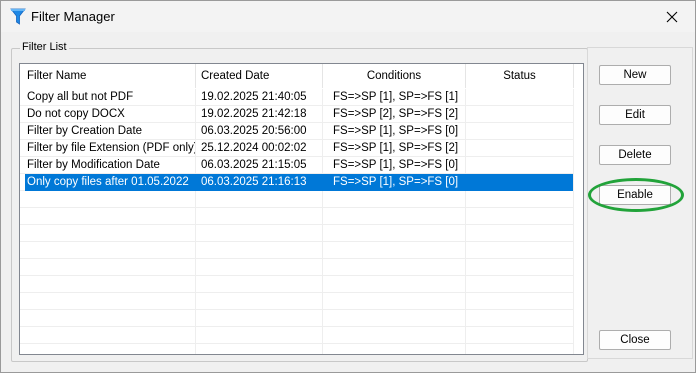 This screenshot has height=373, width=696. Describe the element at coordinates (80, 97) in the screenshot. I see `cell-filter-name: Copy all but not PDF` at that location.